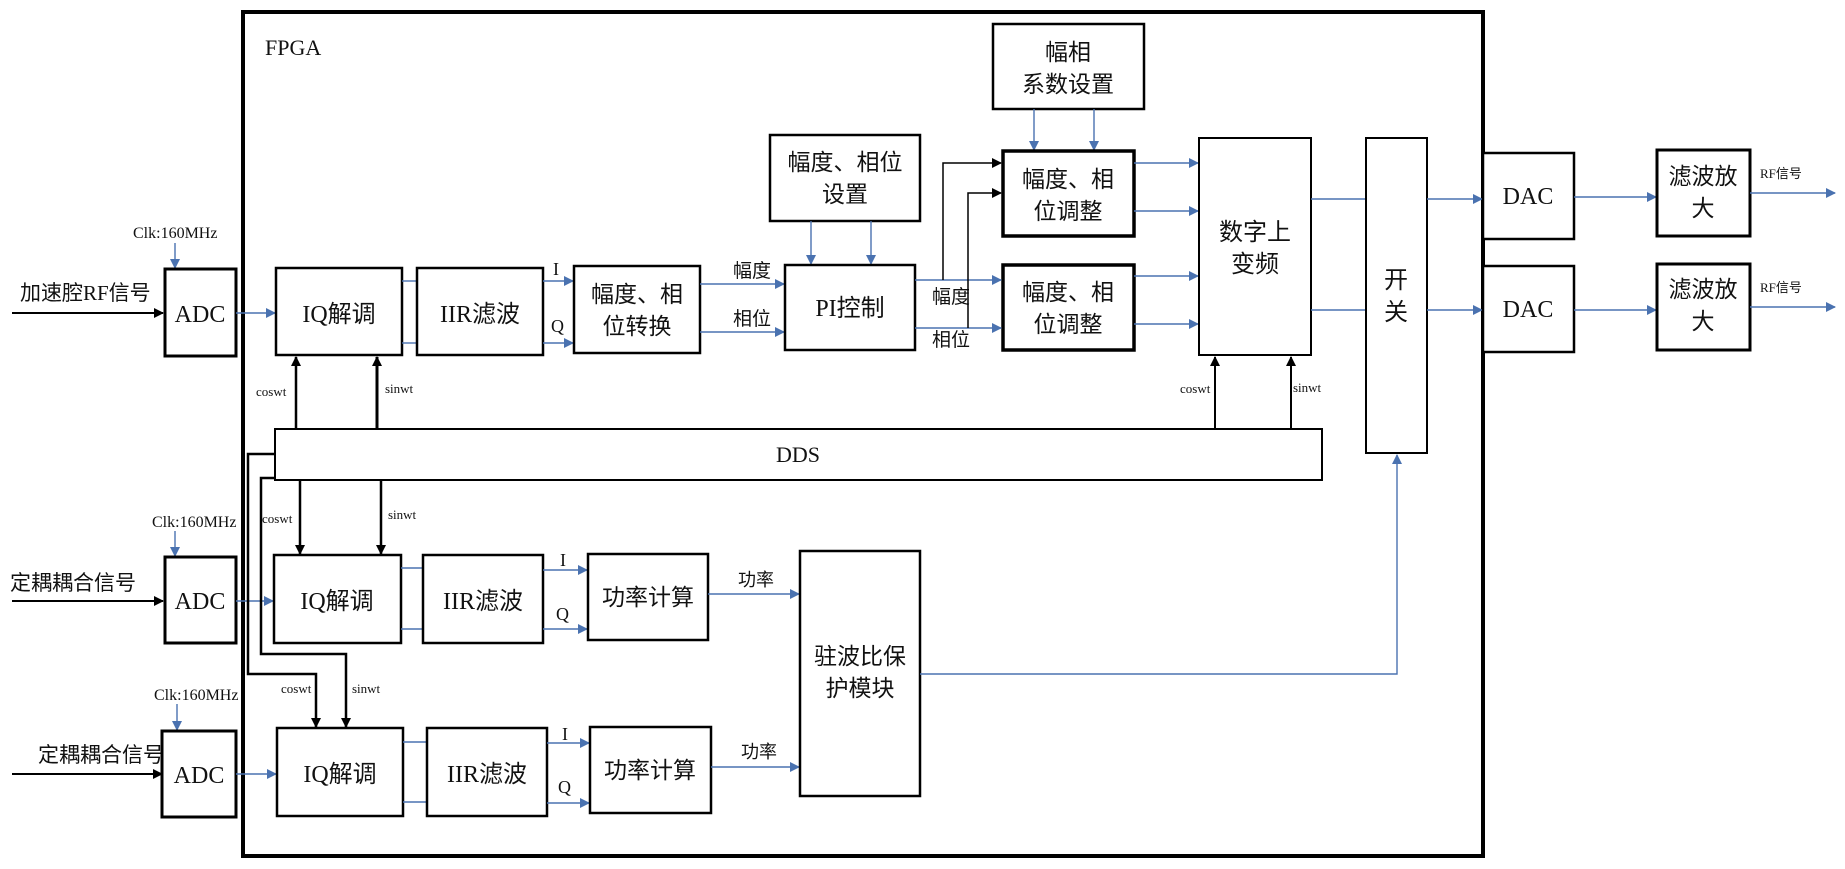 The image size is (1845, 869). Describe the element at coordinates (556, 269) in the screenshot. I see `i-label-1: I` at that location.